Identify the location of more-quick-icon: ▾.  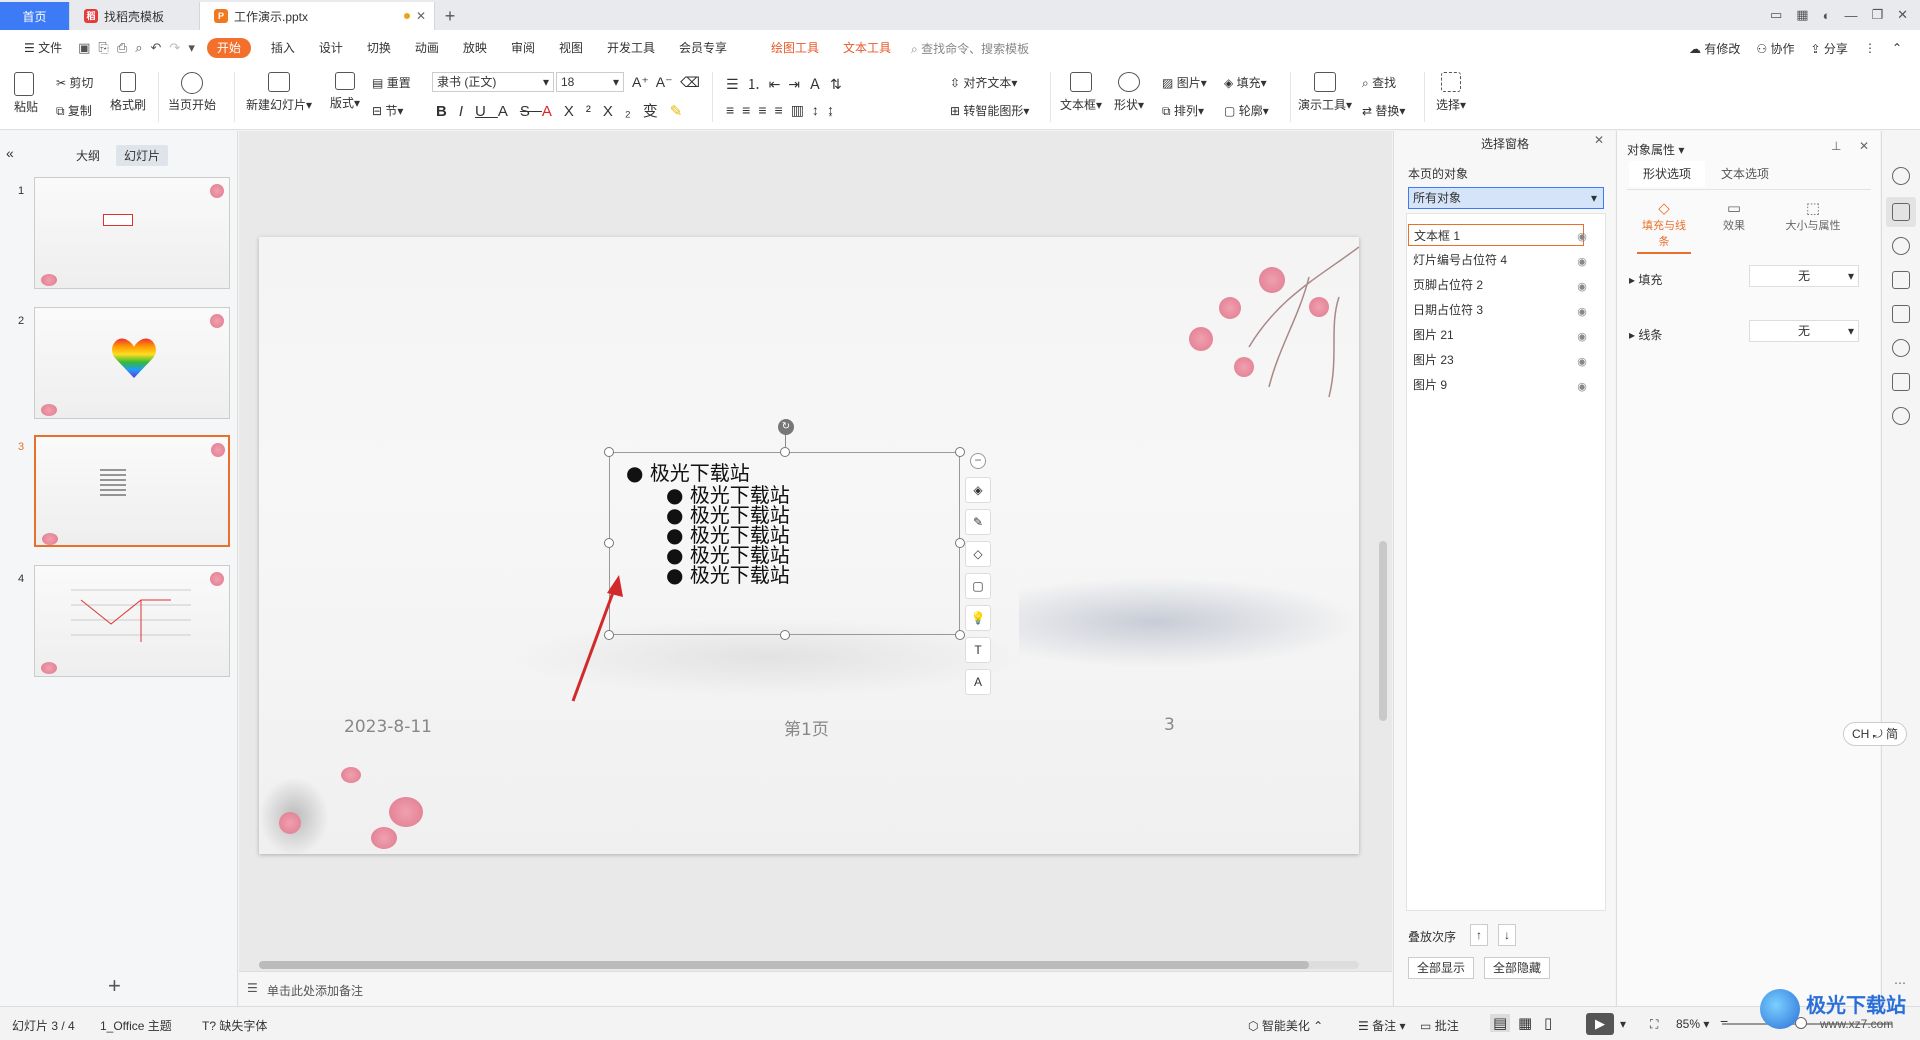
(191, 48).